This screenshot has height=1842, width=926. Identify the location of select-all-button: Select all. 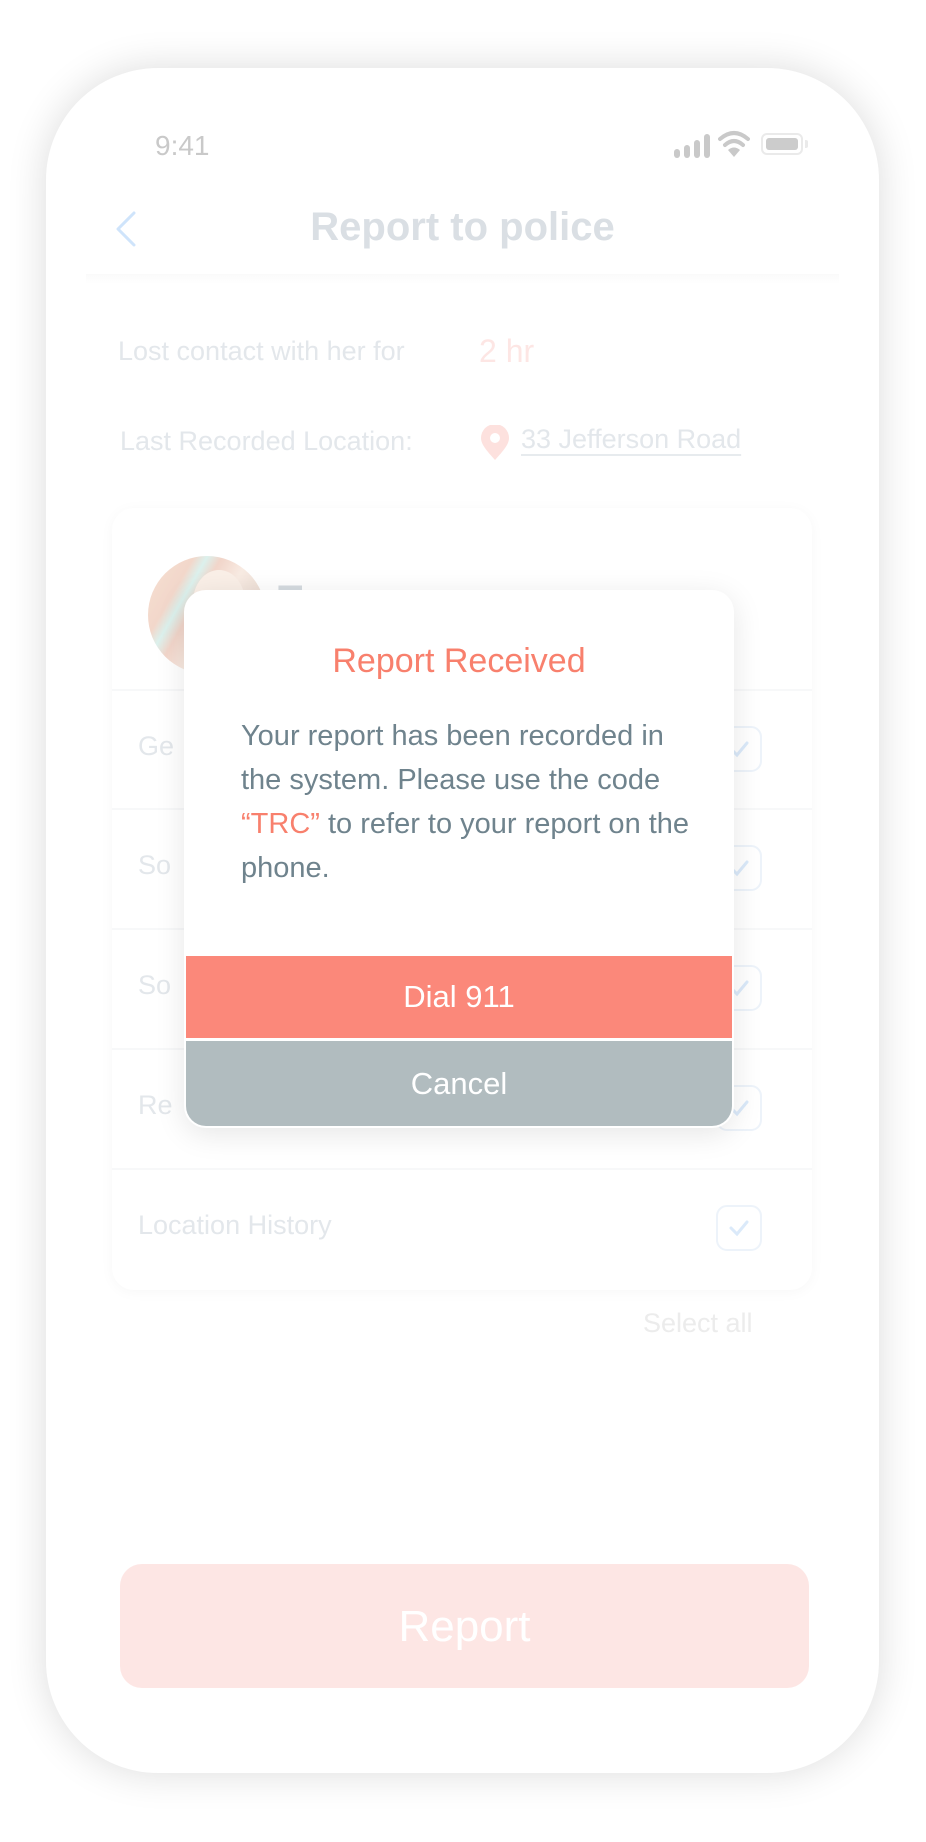
(698, 1323).